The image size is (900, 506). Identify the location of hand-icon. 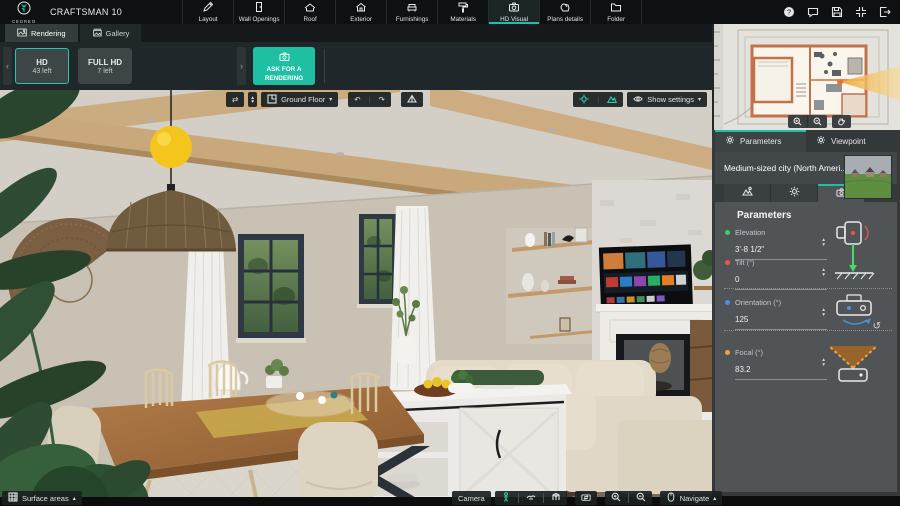
(841, 121).